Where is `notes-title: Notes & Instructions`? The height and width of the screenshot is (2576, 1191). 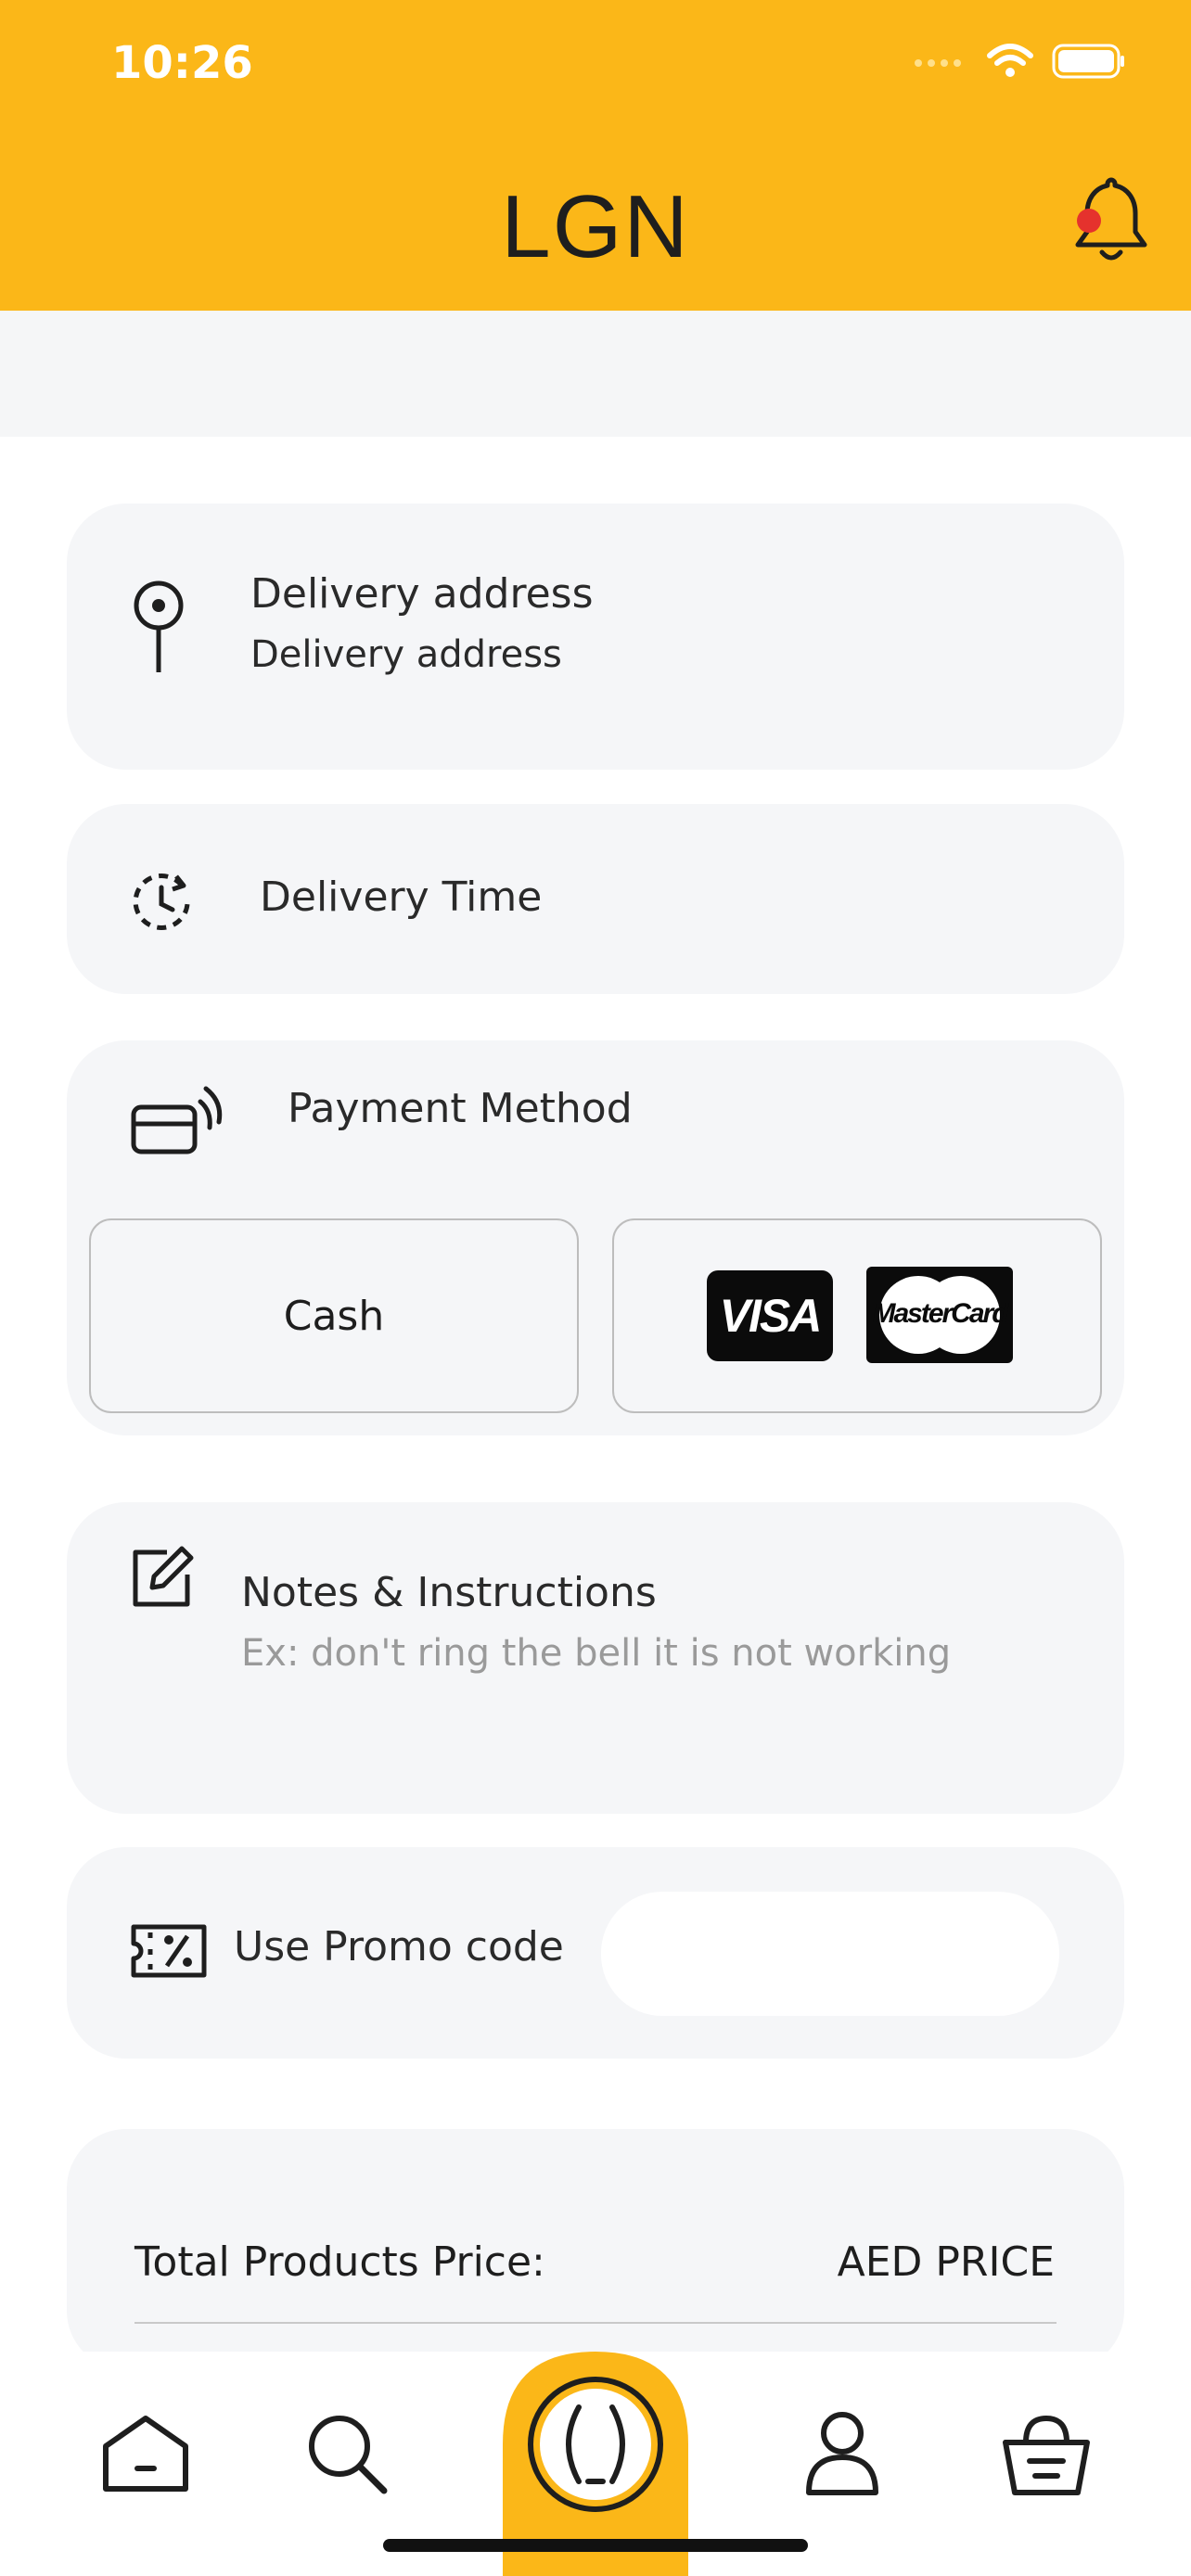 notes-title: Notes & Instructions is located at coordinates (449, 1592).